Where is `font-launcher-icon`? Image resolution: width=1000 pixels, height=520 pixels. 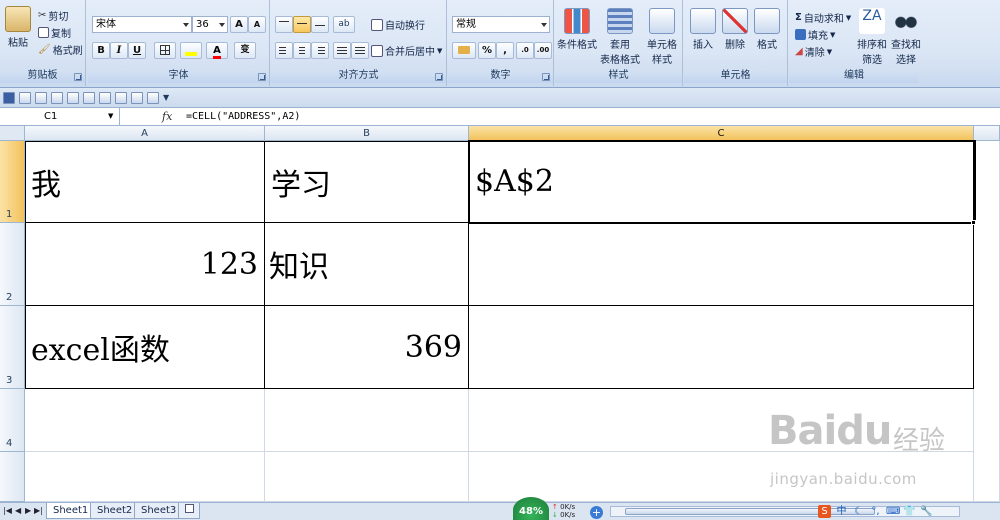 font-launcher-icon is located at coordinates (262, 77).